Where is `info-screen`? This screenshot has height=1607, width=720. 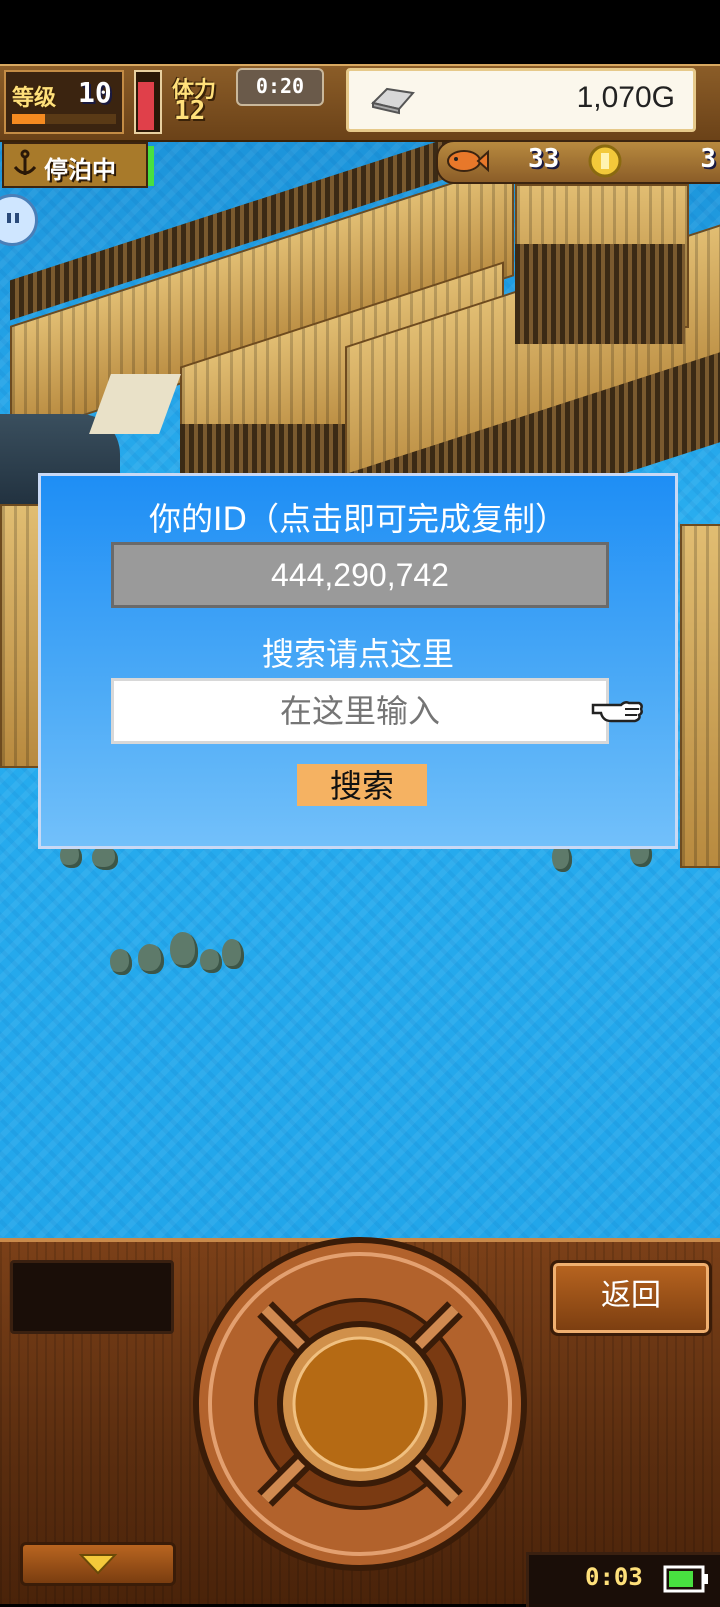 info-screen is located at coordinates (92, 1297).